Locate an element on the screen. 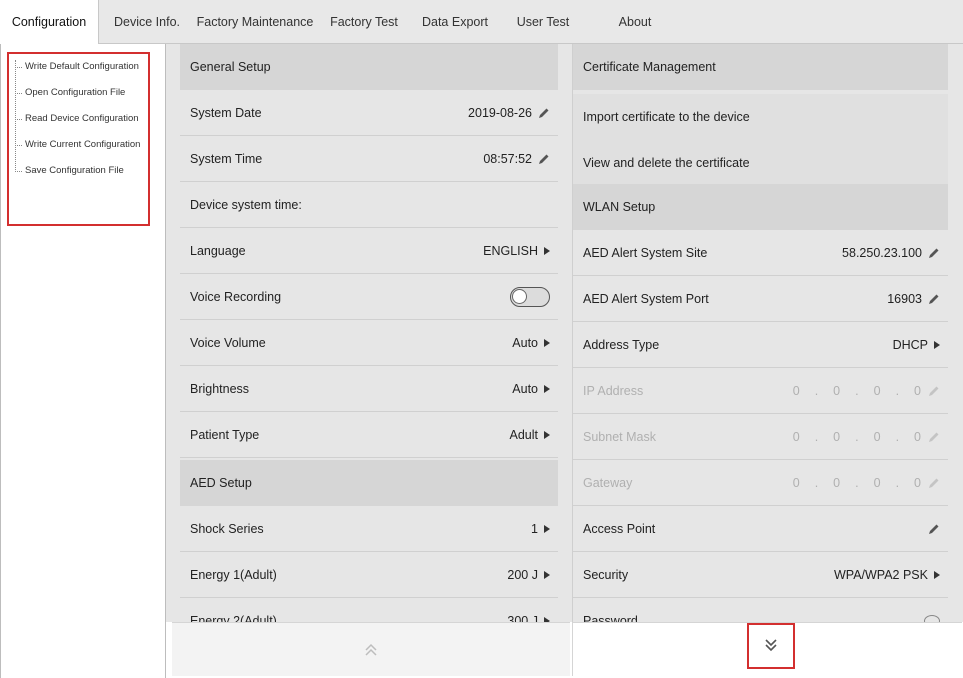 The height and width of the screenshot is (678, 963). device-system-time-label: Device system time: is located at coordinates (246, 205).